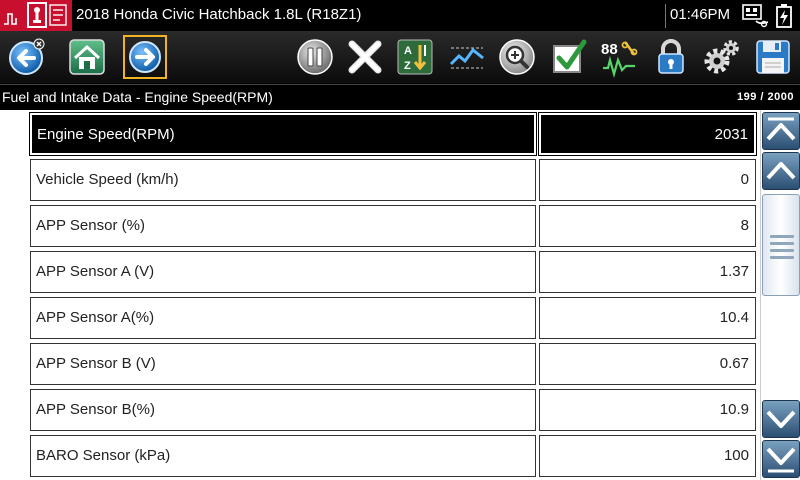 The height and width of the screenshot is (480, 800). I want to click on clear-button, so click(365, 57).